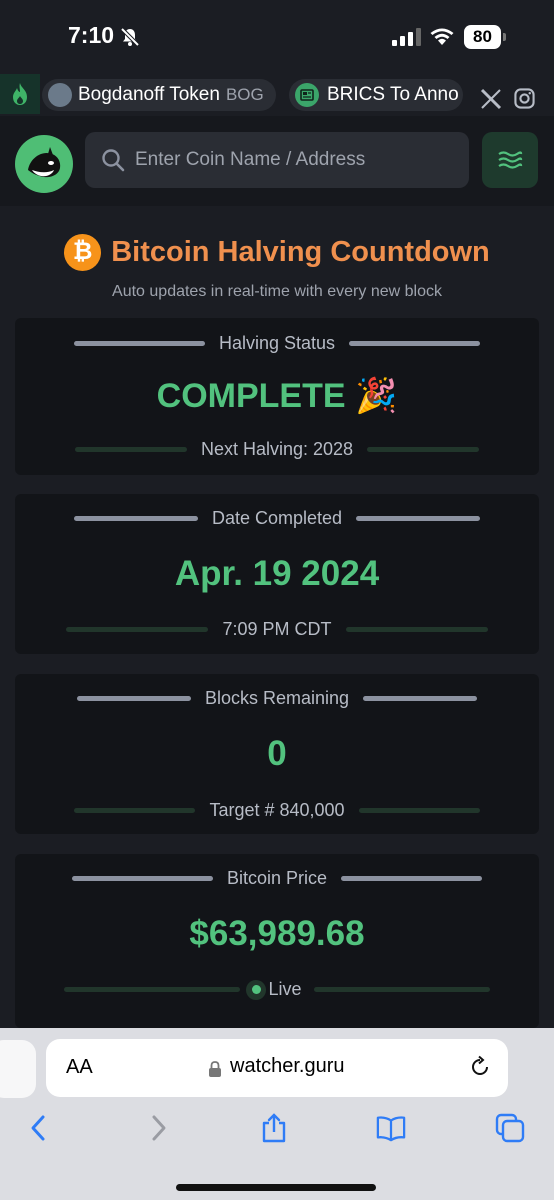 This screenshot has width=554, height=1200. I want to click on menu-button, so click(510, 160).